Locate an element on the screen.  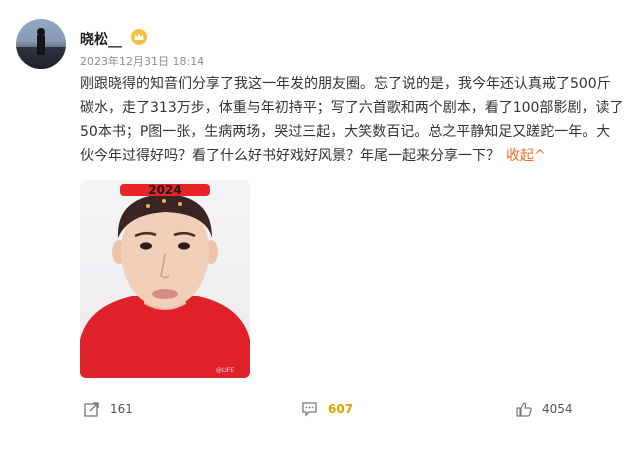
comment-count: 607 is located at coordinates (341, 409).